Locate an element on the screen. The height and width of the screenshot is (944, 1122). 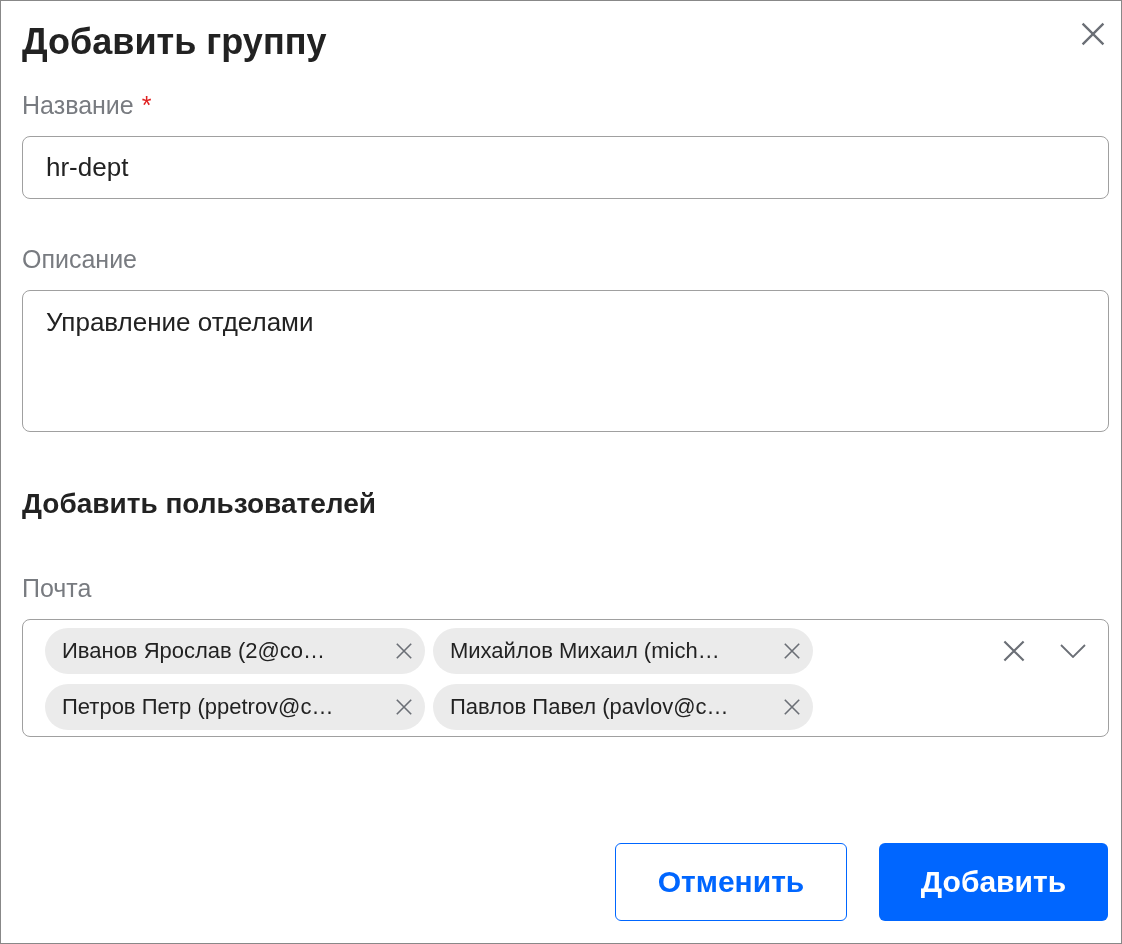
close-icon is located at coordinates (1093, 34).